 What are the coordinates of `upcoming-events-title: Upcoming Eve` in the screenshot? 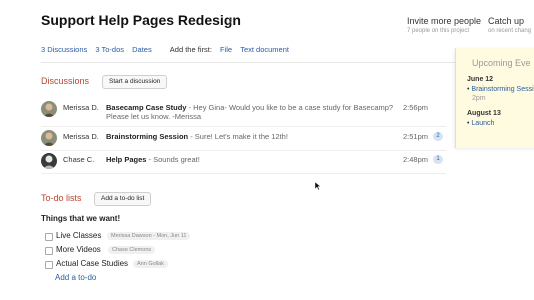 It's located at (501, 63).